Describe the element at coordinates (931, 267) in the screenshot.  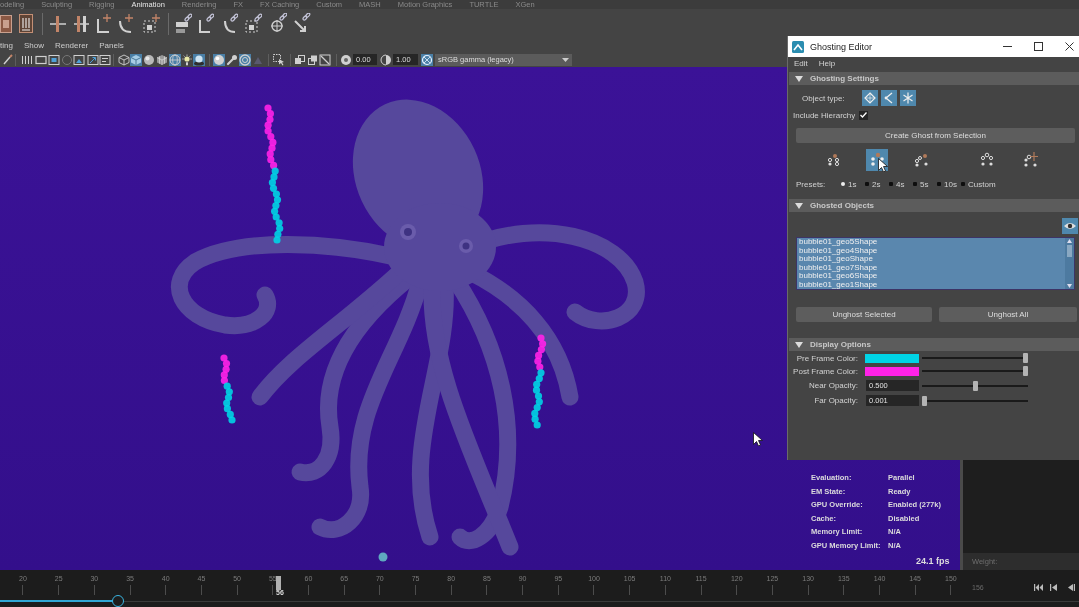
I see `list-item: bubble01_geo7Shape` at that location.